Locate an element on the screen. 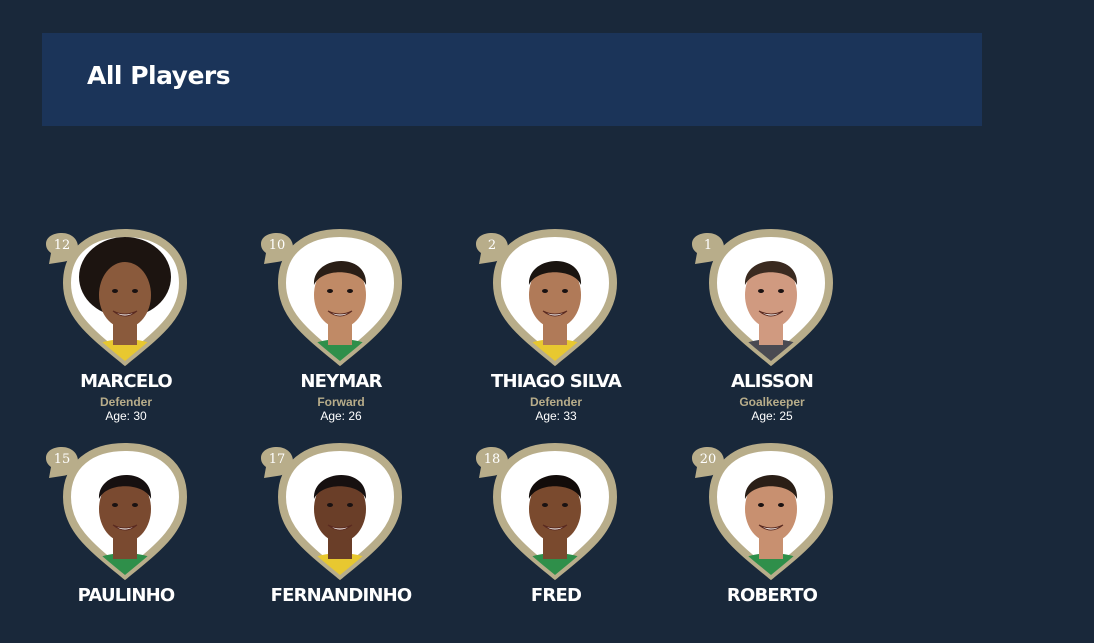 This screenshot has width=1094, height=643. jersey-number: 17 is located at coordinates (277, 459).